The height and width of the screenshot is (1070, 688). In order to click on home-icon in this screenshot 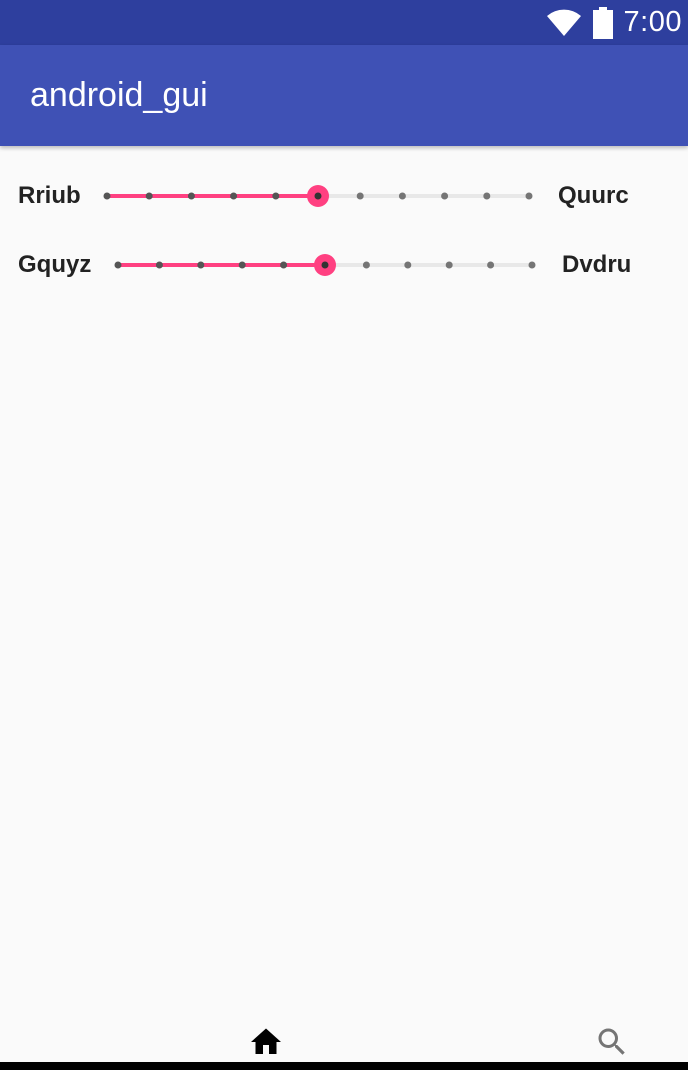, I will do `click(266, 1042)`.